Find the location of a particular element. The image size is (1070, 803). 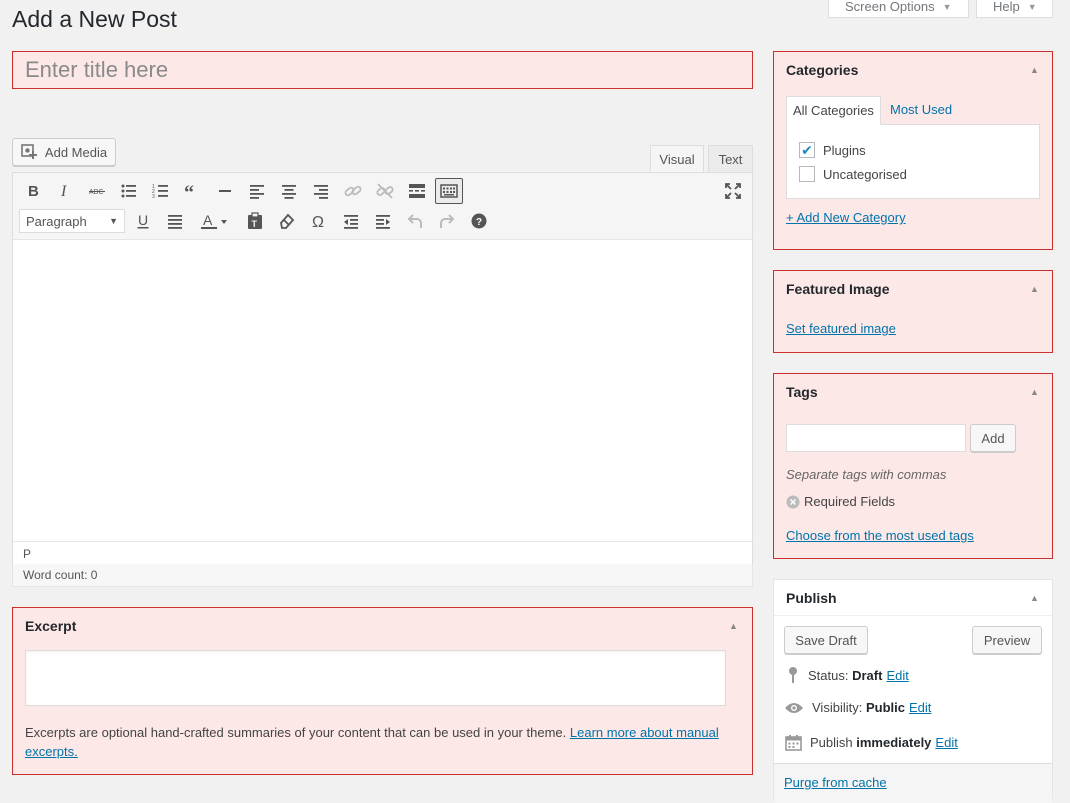

numbered-list-icon: 123 is located at coordinates (161, 191).